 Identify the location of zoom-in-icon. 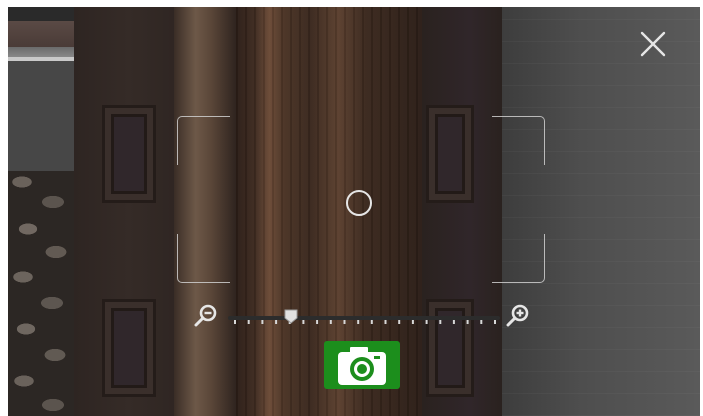
(517, 315).